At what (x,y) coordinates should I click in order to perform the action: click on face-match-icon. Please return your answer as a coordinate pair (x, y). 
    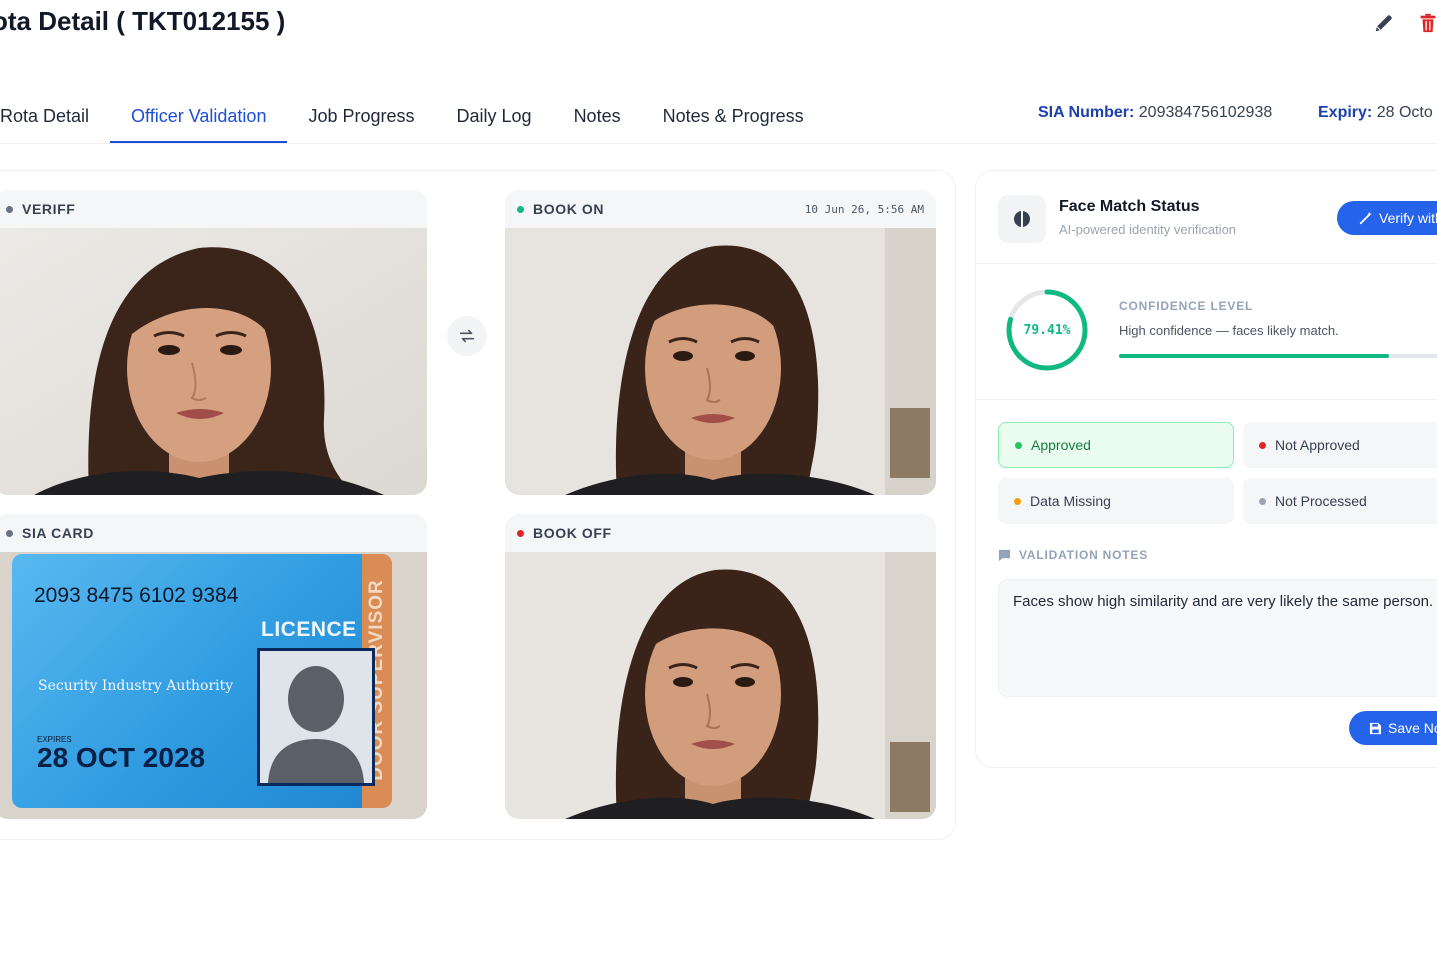
    Looking at the image, I should click on (1022, 219).